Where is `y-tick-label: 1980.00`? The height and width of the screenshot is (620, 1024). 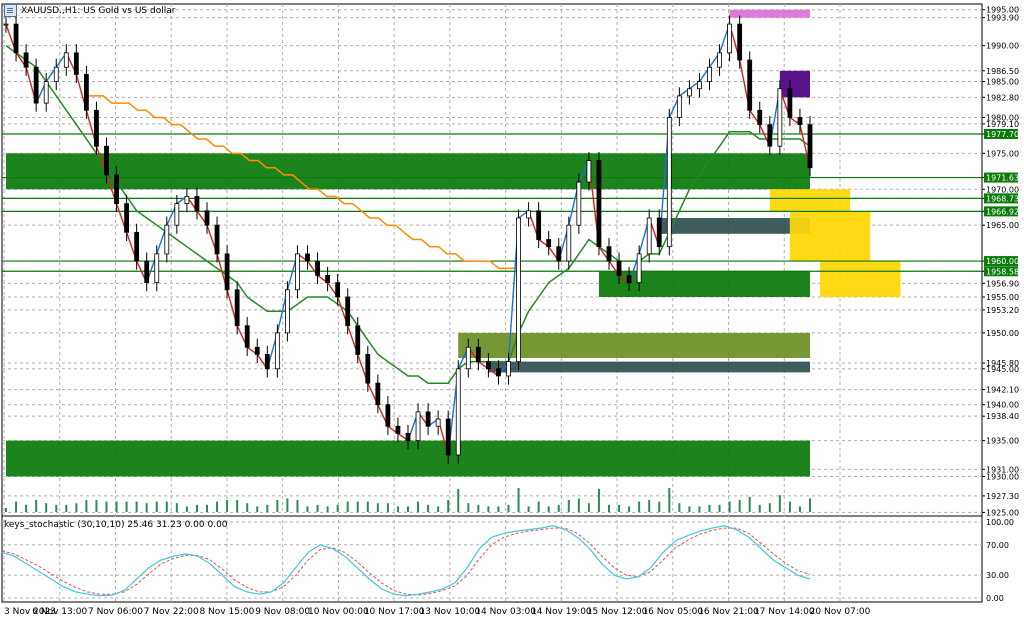 y-tick-label: 1980.00 is located at coordinates (1002, 117).